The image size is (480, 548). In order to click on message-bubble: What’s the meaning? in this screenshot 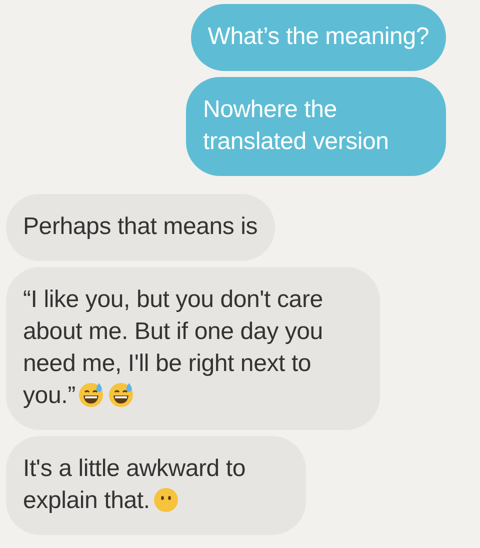, I will do `click(318, 37)`.